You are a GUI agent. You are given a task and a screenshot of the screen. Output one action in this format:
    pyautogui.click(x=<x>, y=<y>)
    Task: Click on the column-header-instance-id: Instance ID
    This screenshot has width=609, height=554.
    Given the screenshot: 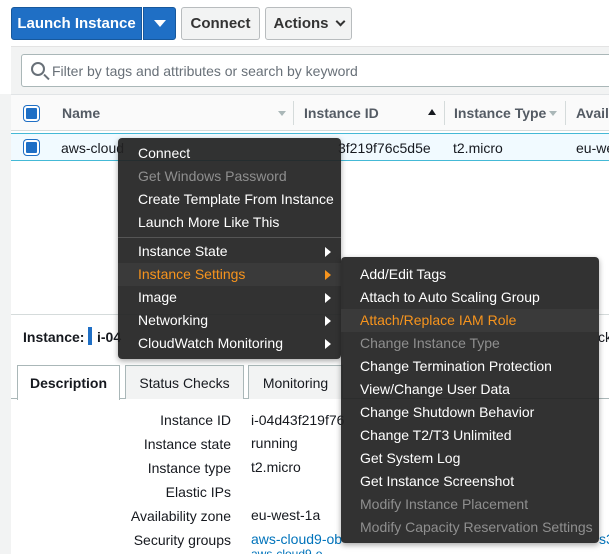 What is the action you would take?
    pyautogui.click(x=341, y=113)
    